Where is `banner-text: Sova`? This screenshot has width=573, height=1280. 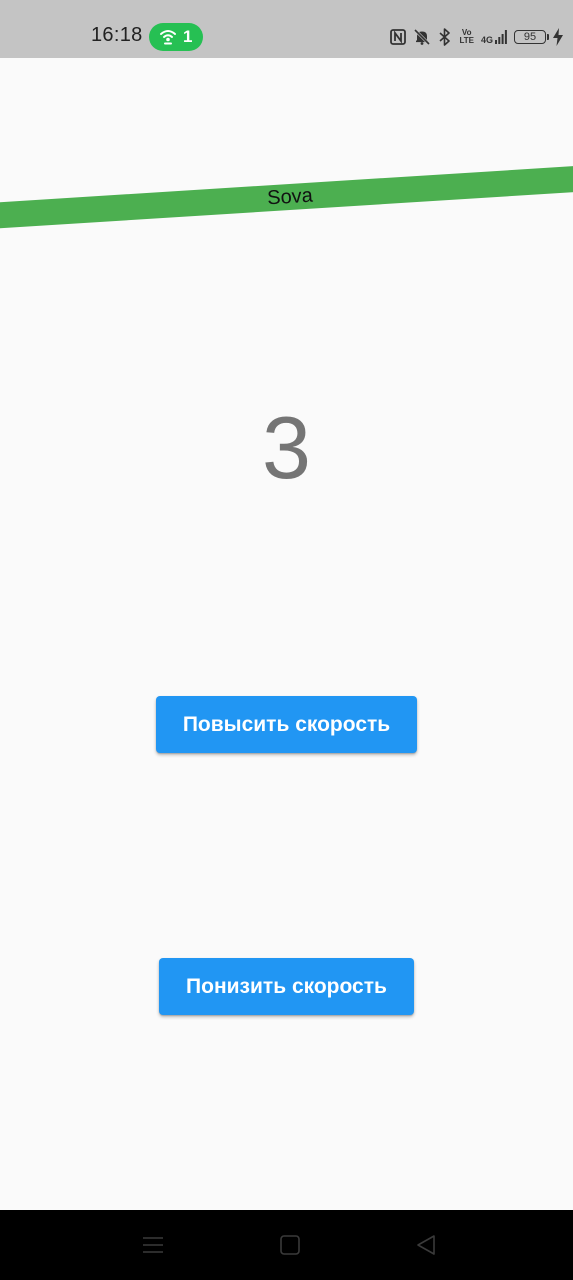 banner-text: Sova is located at coordinates (290, 196).